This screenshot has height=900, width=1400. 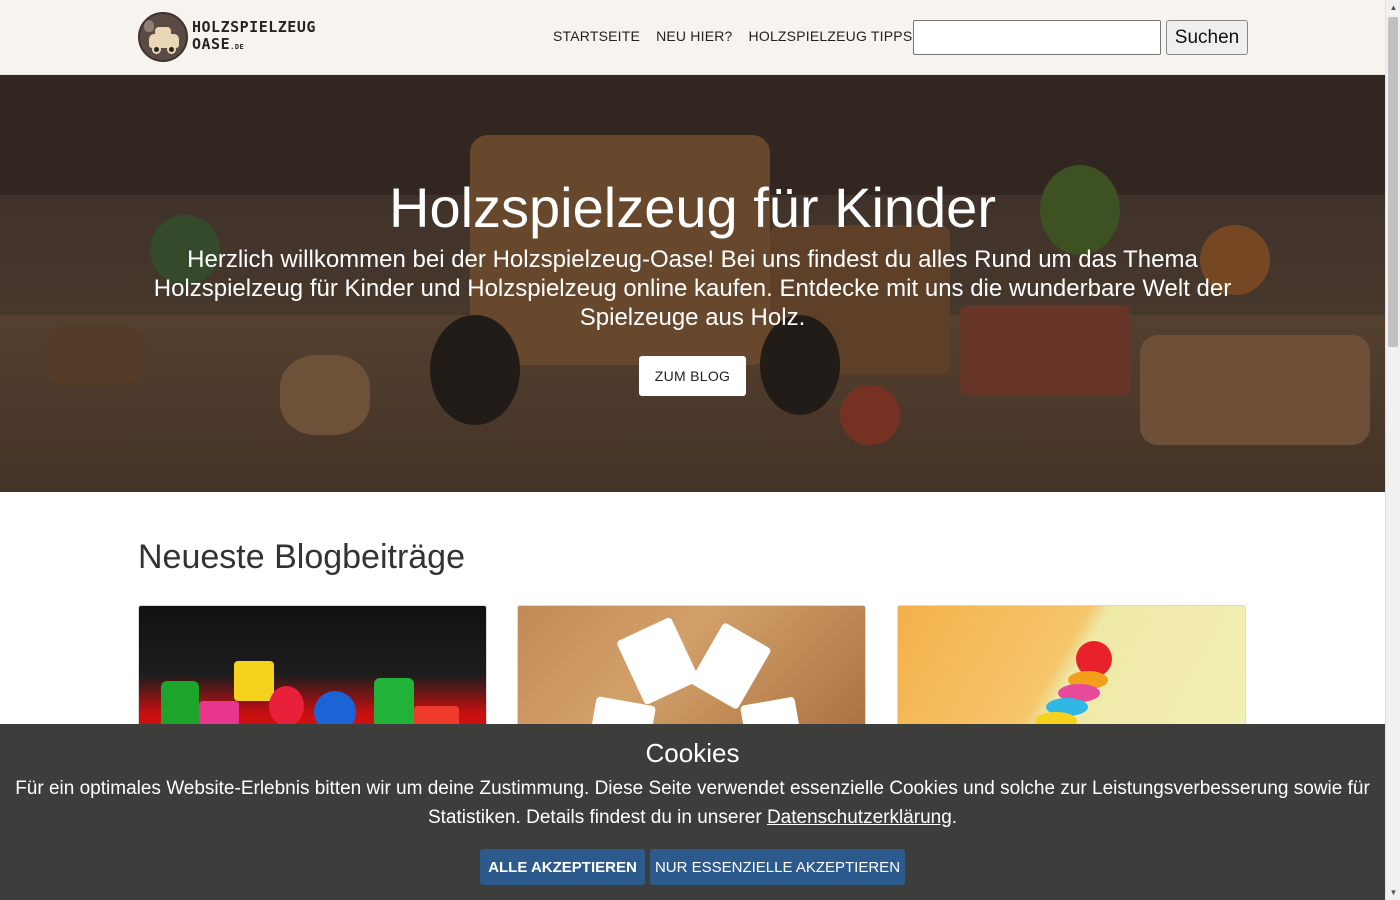 I want to click on logo-wordmark: HOLZSPIELZEUG OASE.DE, so click(x=254, y=36).